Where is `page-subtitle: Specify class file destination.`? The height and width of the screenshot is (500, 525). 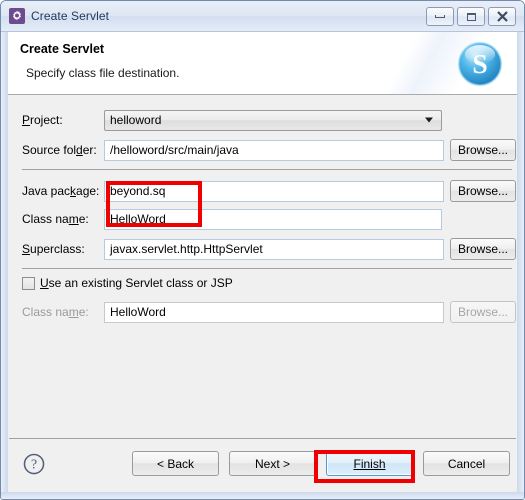 page-subtitle: Specify class file destination. is located at coordinates (103, 73).